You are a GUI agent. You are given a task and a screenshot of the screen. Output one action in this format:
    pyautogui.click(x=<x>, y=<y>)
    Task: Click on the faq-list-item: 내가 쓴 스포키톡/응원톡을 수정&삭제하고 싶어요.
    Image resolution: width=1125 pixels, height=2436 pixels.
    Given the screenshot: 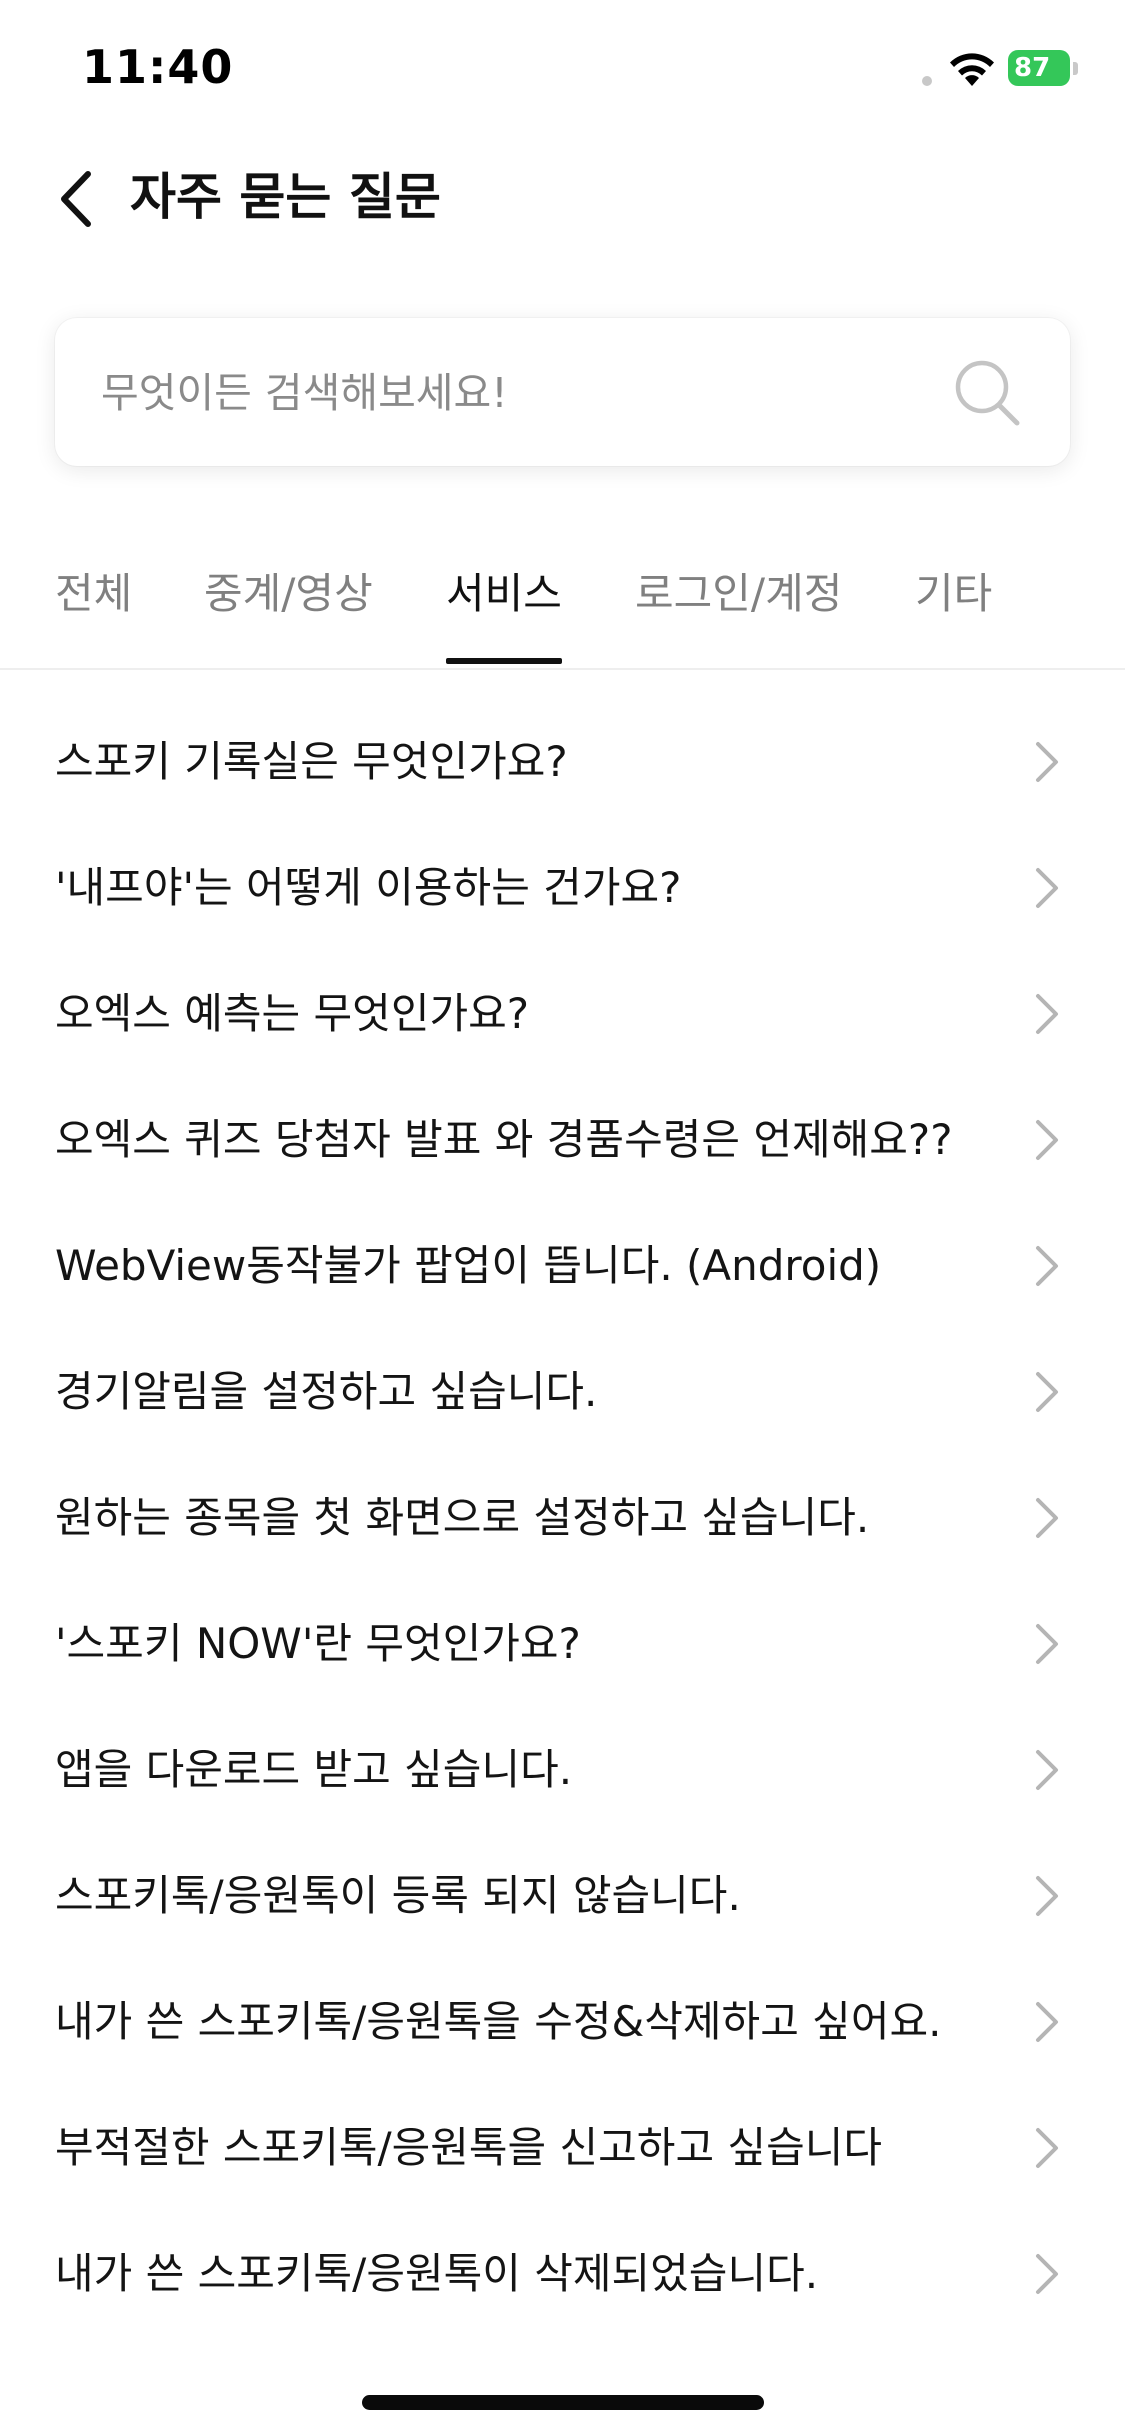 What is the action you would take?
    pyautogui.click(x=562, y=2021)
    